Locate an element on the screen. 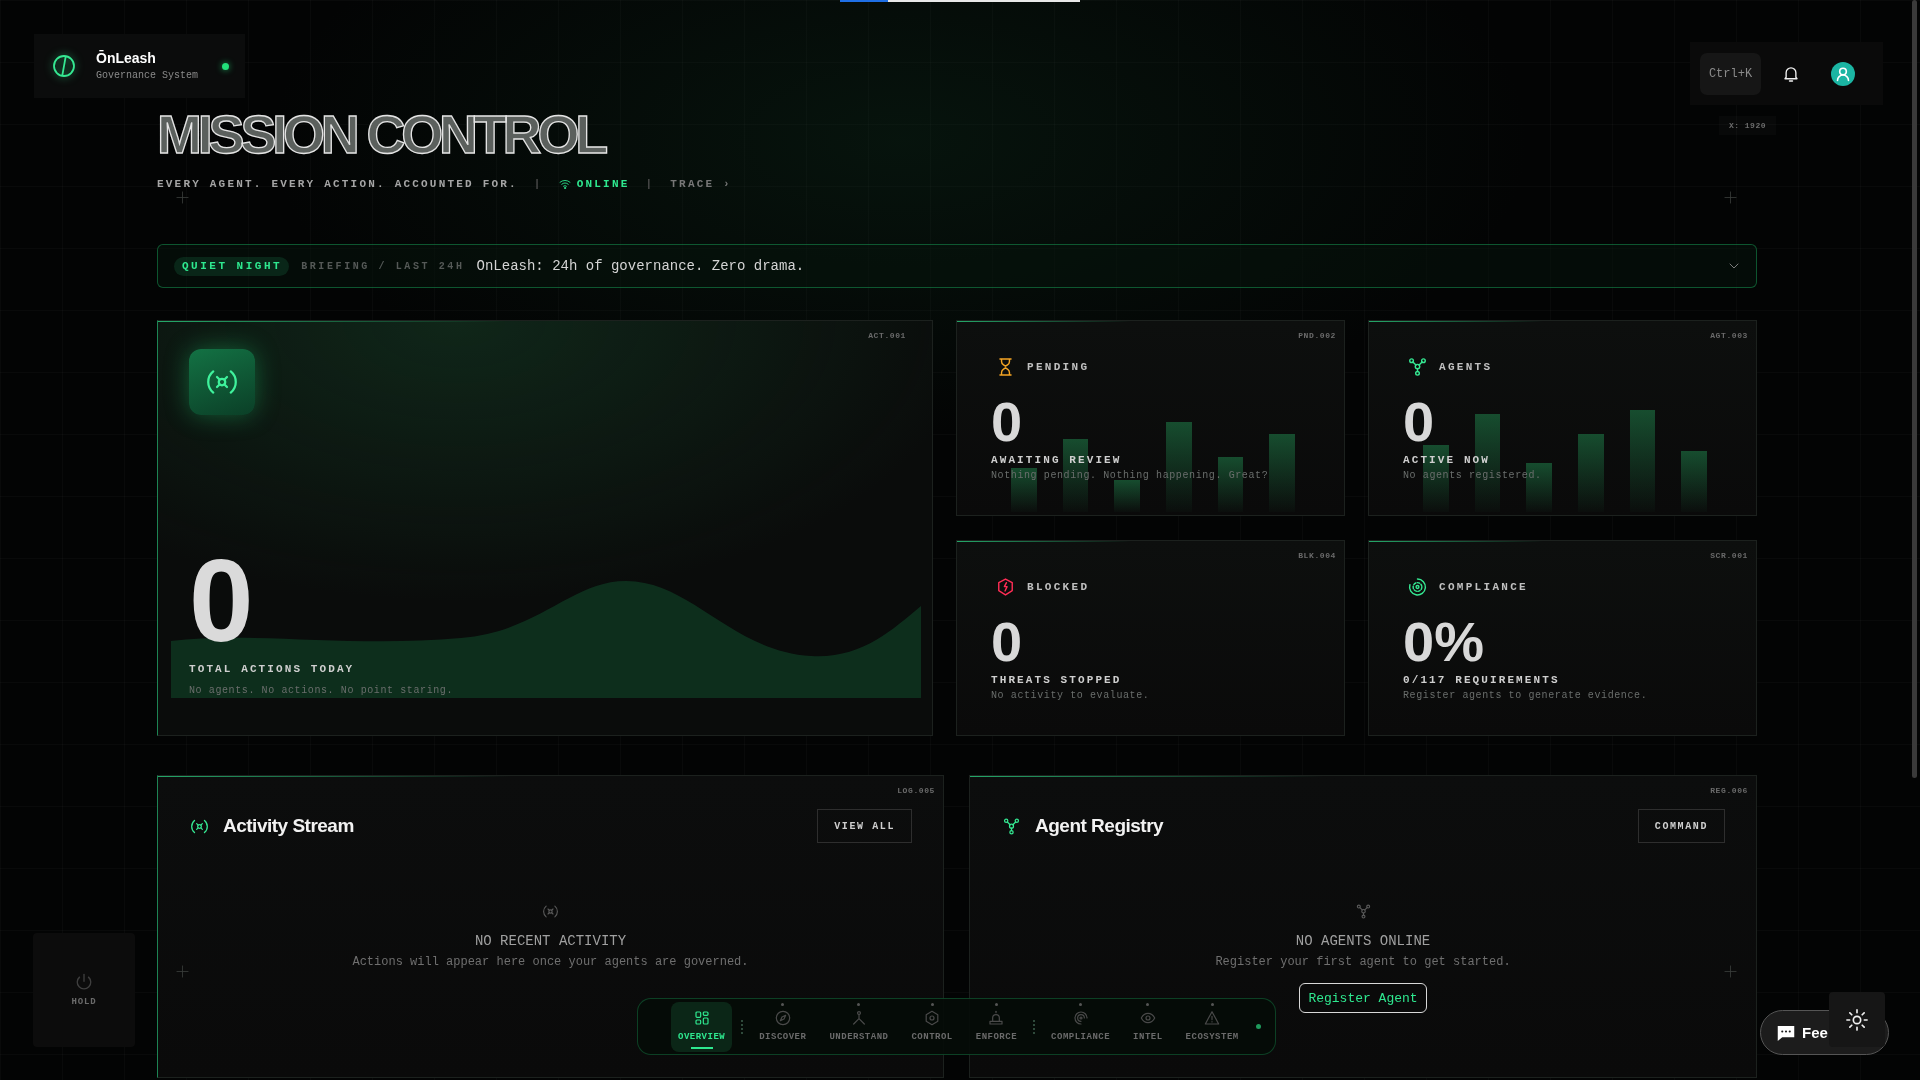  nav-tab: ECOSYSTEM is located at coordinates (1212, 1026).